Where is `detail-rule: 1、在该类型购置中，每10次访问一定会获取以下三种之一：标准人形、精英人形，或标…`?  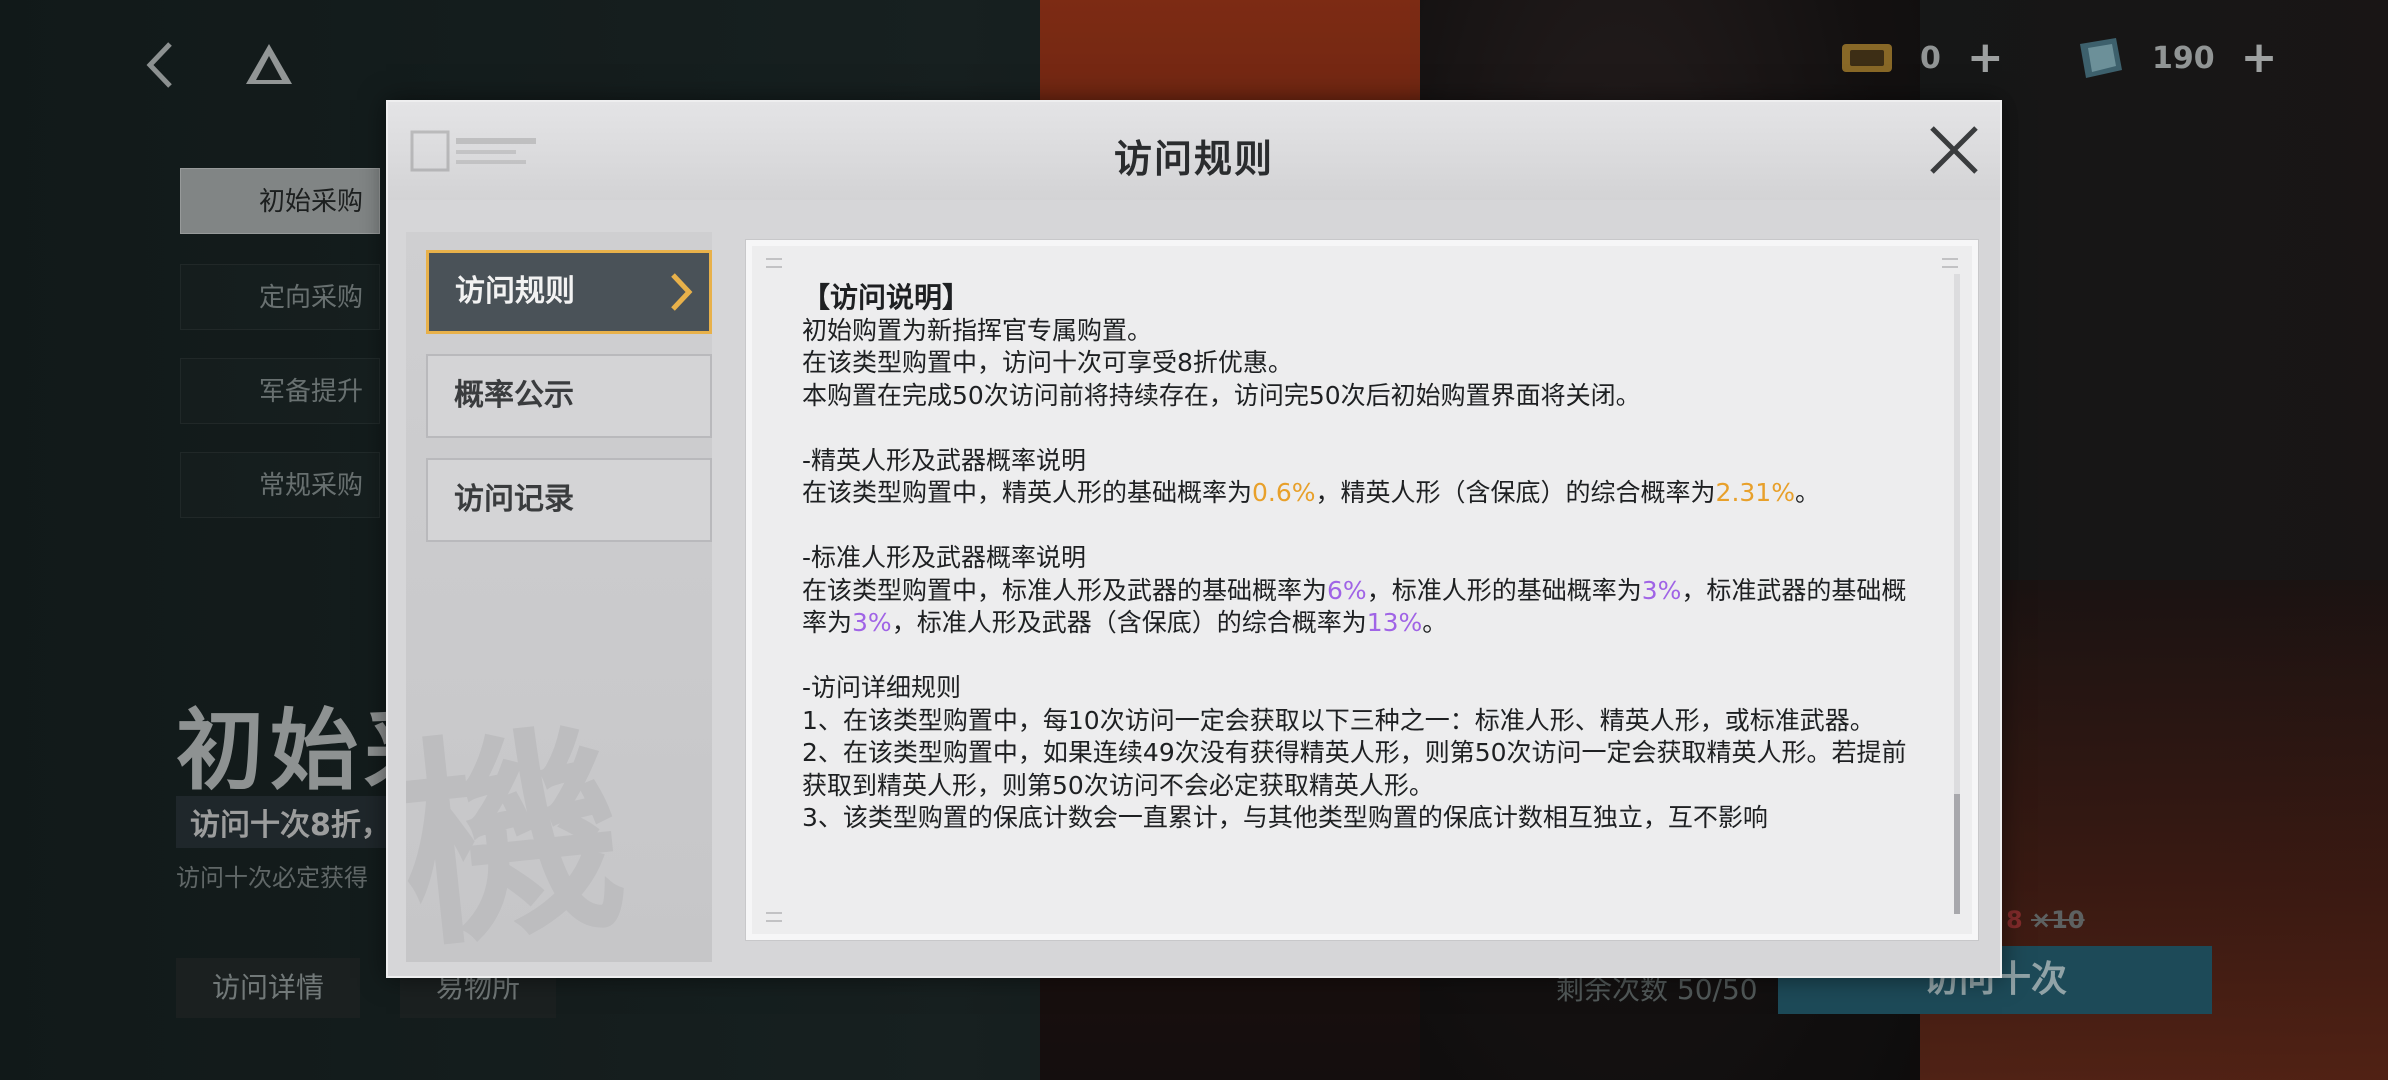 detail-rule: 1、在该类型购置中，每10次访问一定会获取以下三种之一：标准人形、精英人形，或标… is located at coordinates (1338, 720).